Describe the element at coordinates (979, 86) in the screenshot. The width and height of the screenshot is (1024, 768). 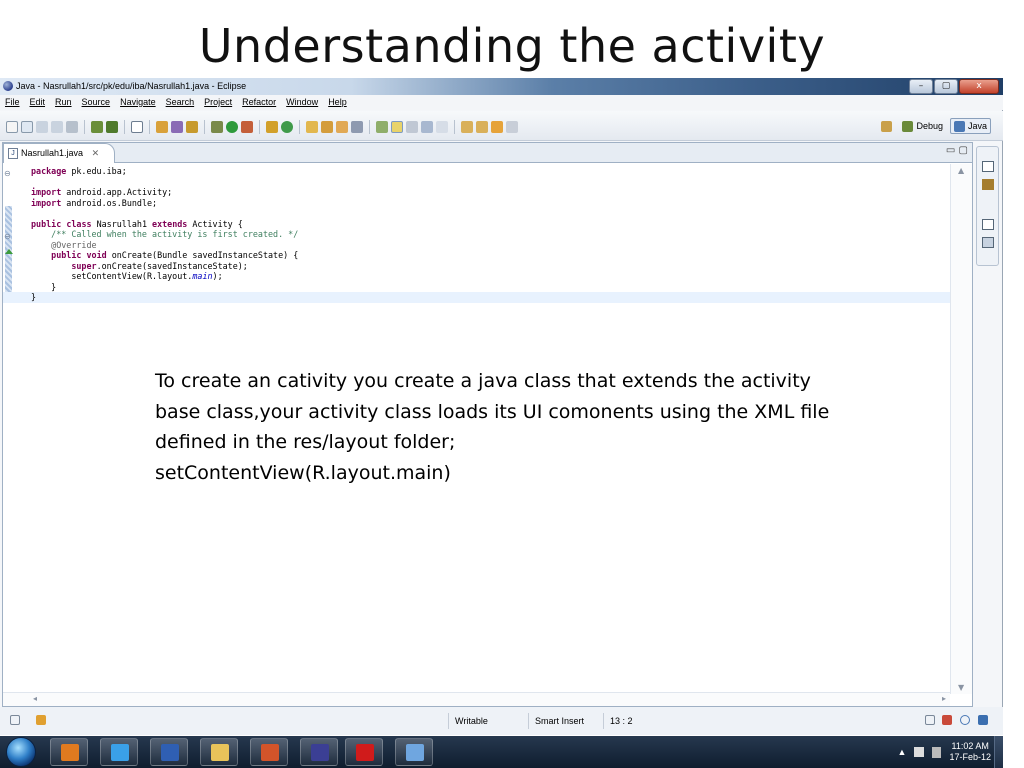
I see `close-button: x` at that location.